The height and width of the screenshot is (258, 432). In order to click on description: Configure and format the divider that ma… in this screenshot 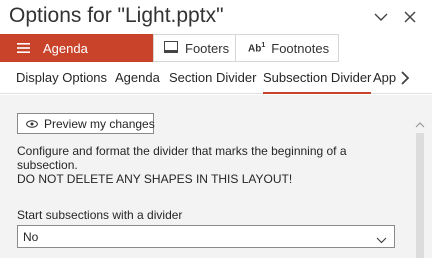, I will do `click(206, 165)`.